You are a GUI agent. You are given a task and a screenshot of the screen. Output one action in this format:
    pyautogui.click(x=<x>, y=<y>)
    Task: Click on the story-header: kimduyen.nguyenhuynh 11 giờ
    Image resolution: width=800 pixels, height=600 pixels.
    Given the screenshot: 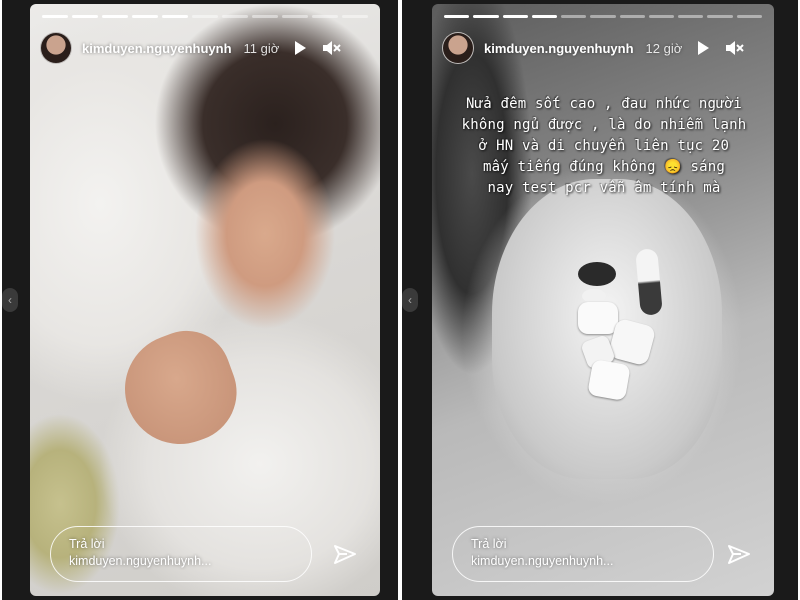 What is the action you would take?
    pyautogui.click(x=206, y=48)
    